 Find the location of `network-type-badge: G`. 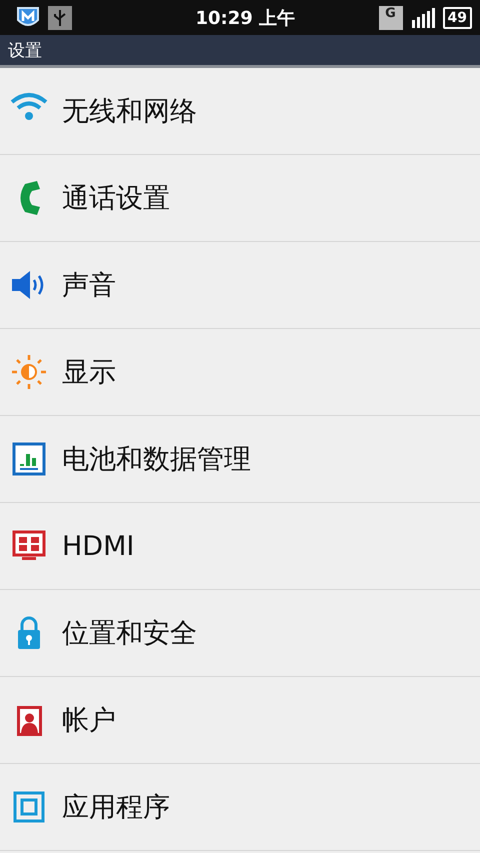

network-type-badge: G is located at coordinates (390, 18).